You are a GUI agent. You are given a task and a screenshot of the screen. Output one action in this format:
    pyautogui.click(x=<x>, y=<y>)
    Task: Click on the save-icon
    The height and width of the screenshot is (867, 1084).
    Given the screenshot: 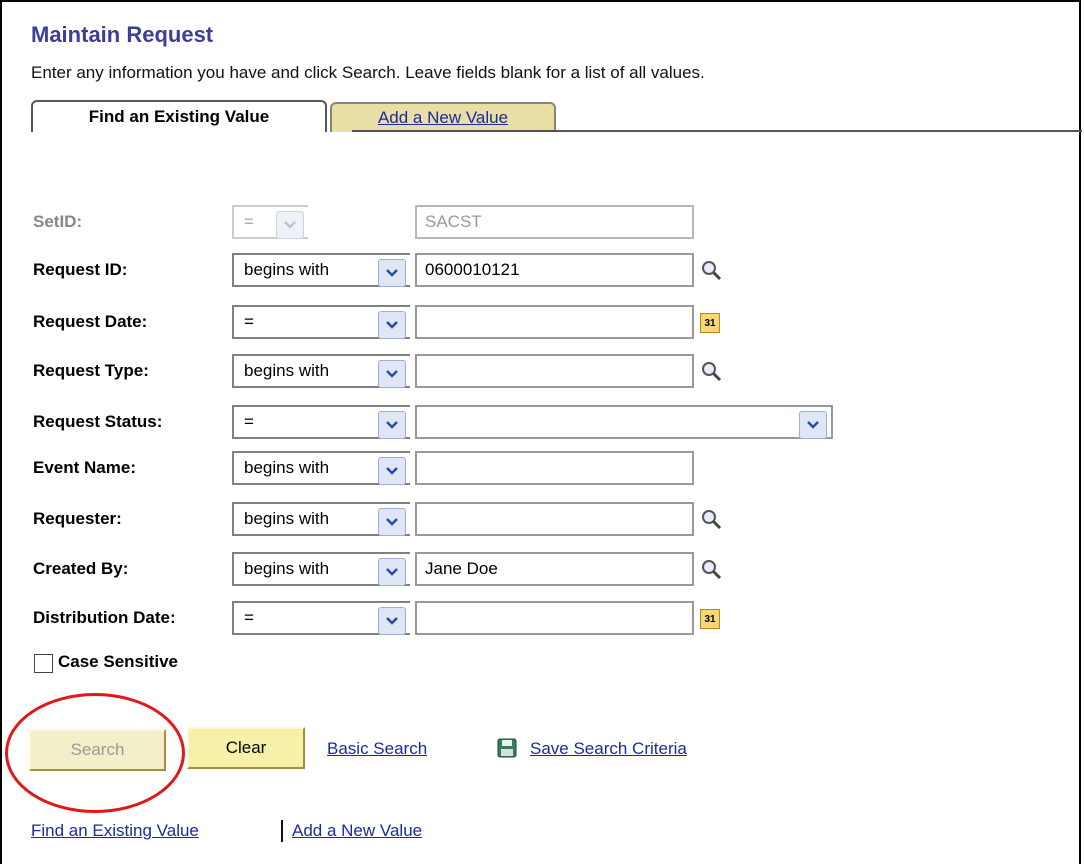 What is the action you would take?
    pyautogui.click(x=507, y=748)
    